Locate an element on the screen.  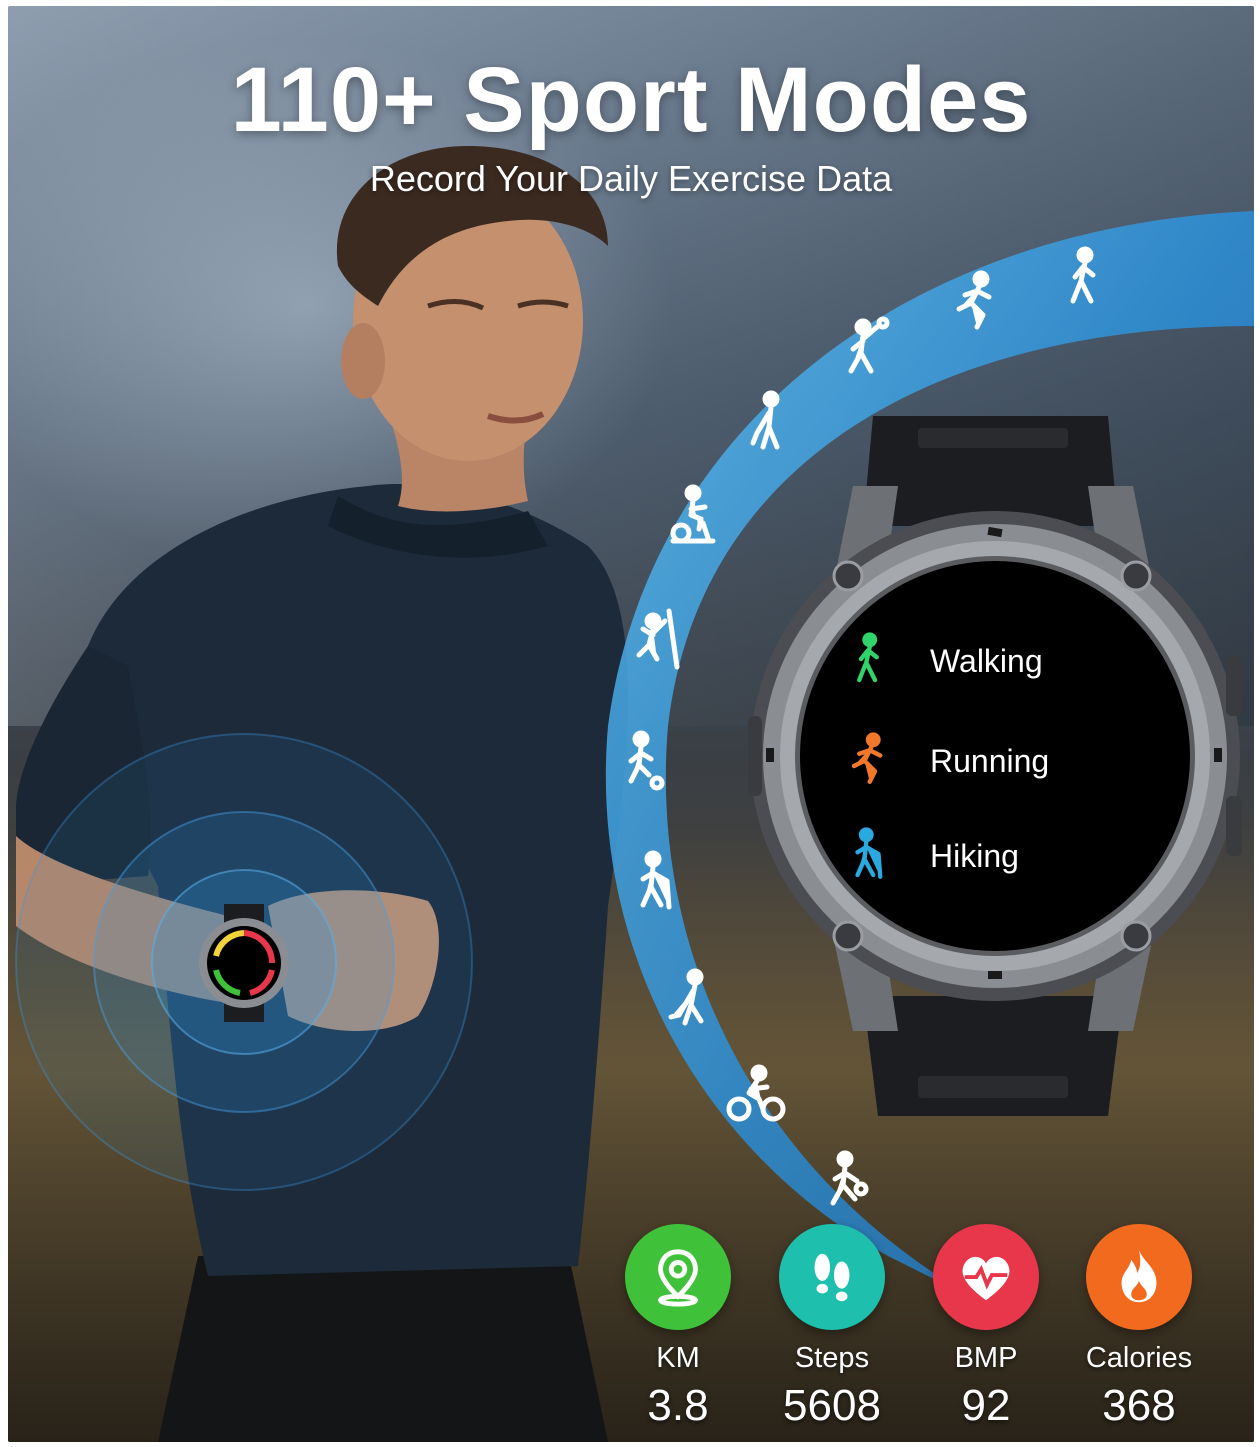
stat-label: KM is located at coordinates (678, 1358).